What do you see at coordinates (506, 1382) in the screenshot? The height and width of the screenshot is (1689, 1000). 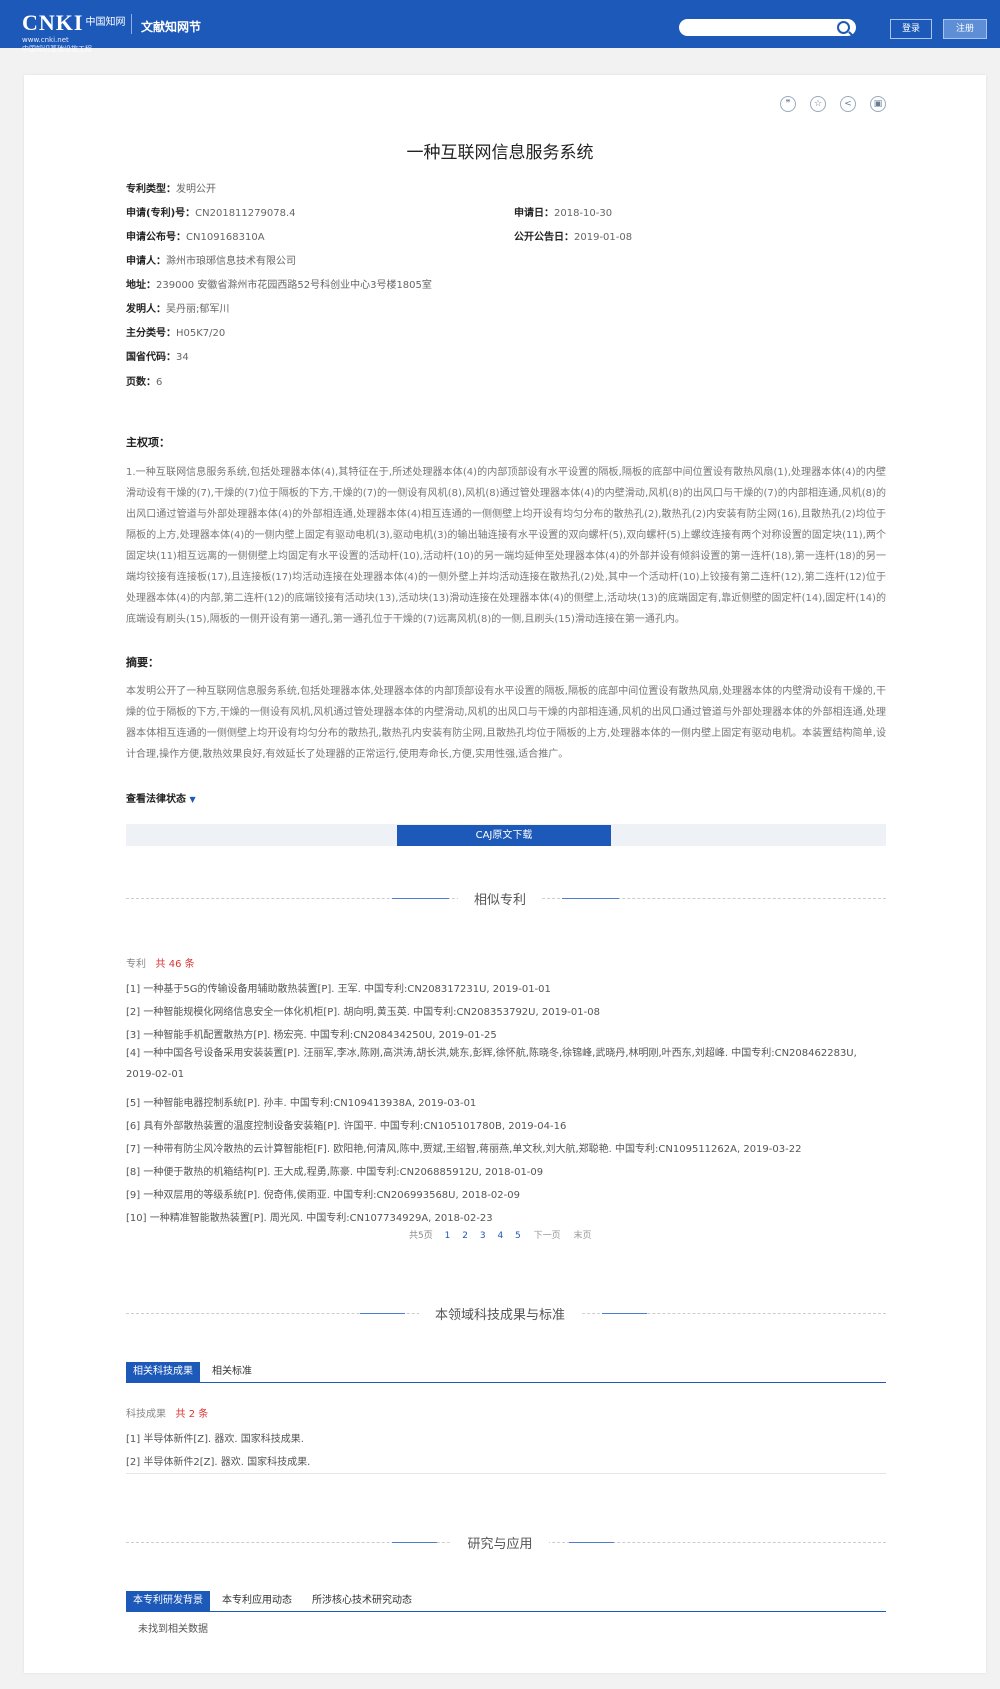 I see `tech-tab-underline` at bounding box center [506, 1382].